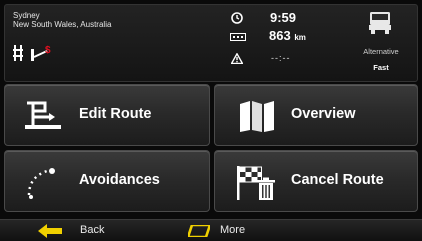 This screenshot has height=241, width=422. What do you see at coordinates (300, 37) in the screenshot?
I see `distance-unit: km` at bounding box center [300, 37].